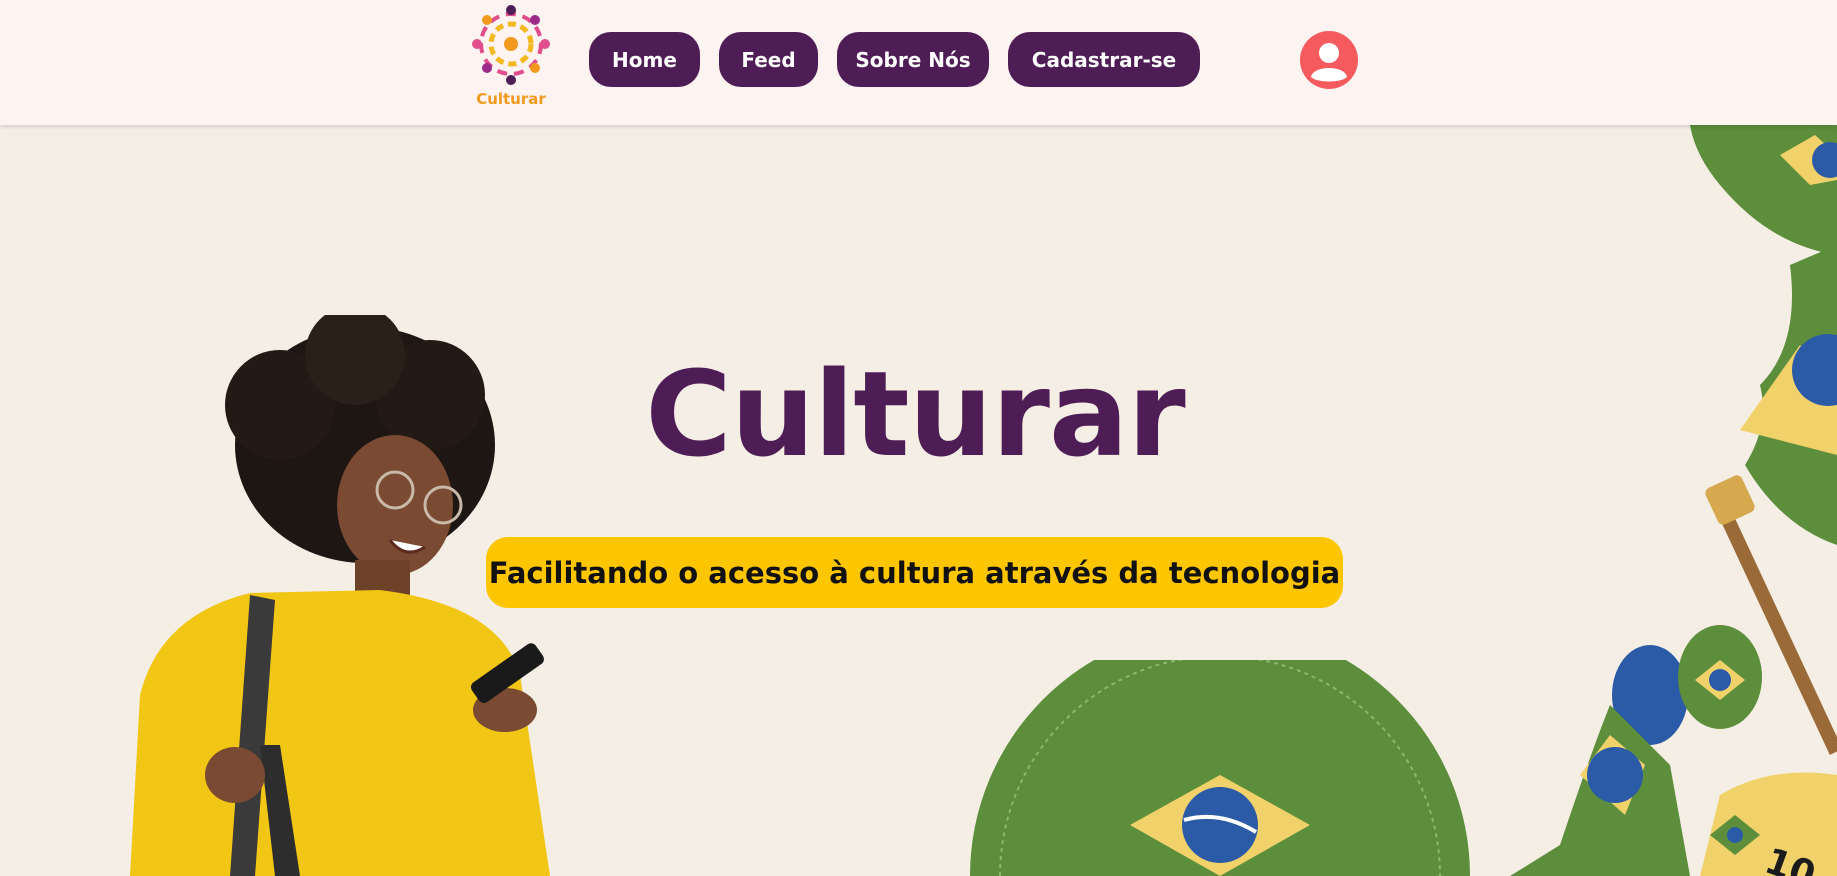 The width and height of the screenshot is (1837, 876). What do you see at coordinates (511, 45) in the screenshot?
I see `logo-flower-icon` at bounding box center [511, 45].